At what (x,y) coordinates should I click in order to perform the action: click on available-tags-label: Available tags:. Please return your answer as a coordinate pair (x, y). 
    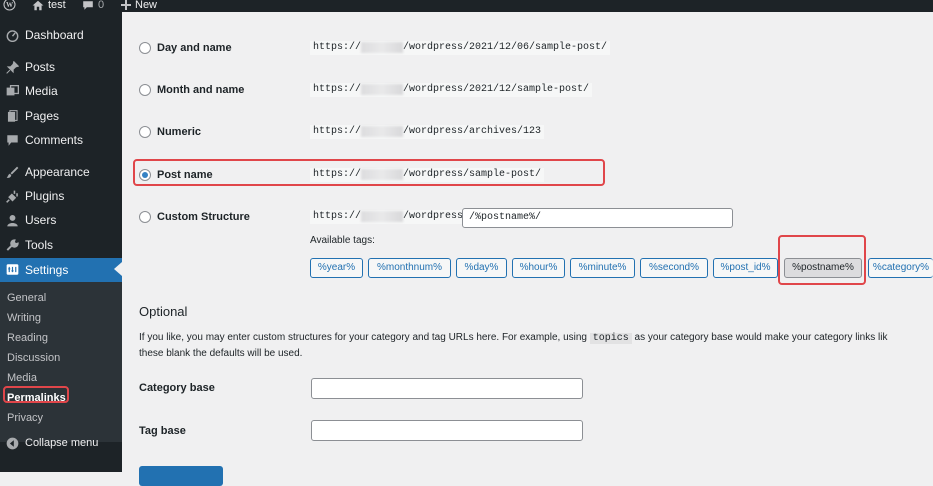
    Looking at the image, I should click on (342, 240).